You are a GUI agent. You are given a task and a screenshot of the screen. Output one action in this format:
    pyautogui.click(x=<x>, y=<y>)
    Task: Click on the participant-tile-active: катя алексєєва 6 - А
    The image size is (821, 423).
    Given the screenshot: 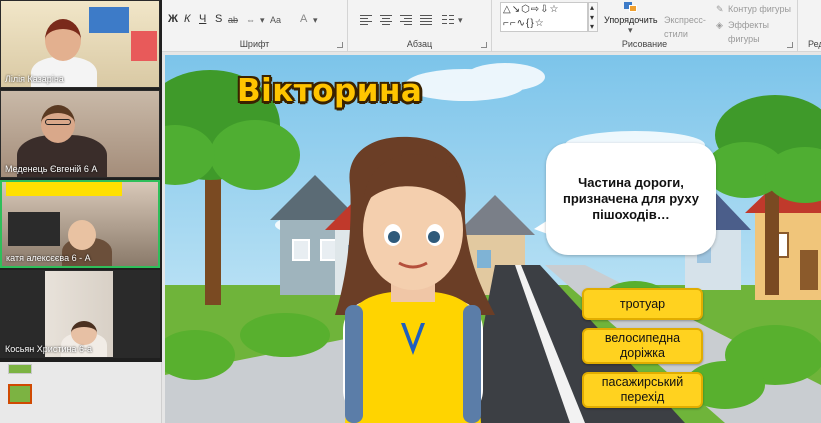 What is the action you would take?
    pyautogui.click(x=80, y=224)
    